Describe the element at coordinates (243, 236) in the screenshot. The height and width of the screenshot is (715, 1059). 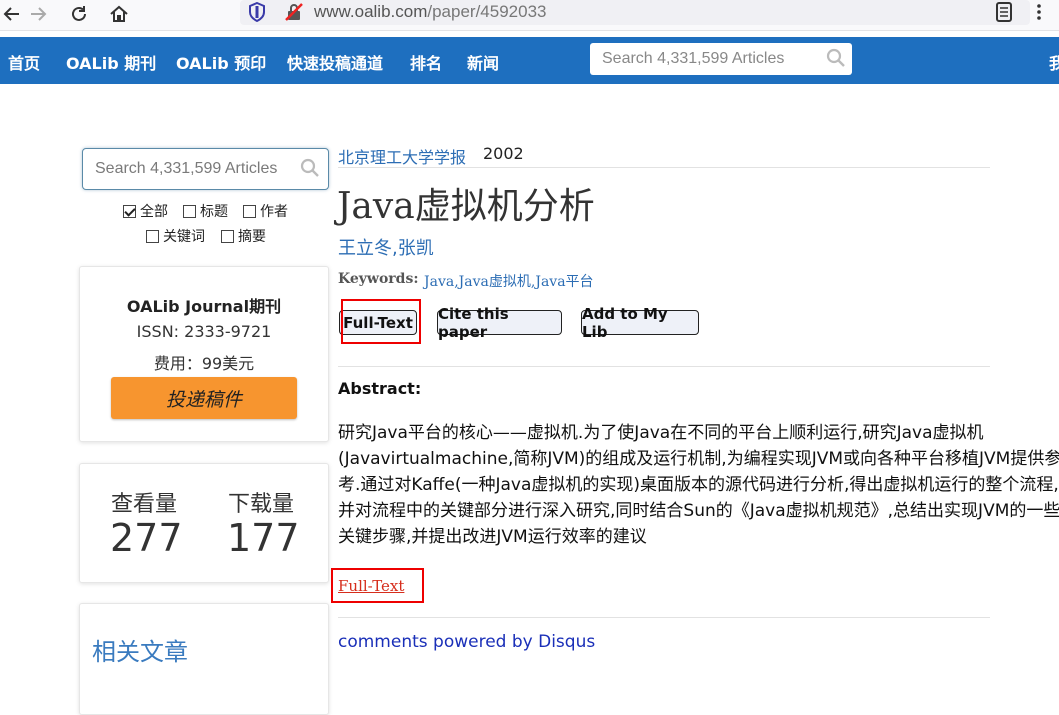
I see `filter-abstract: 摘要` at that location.